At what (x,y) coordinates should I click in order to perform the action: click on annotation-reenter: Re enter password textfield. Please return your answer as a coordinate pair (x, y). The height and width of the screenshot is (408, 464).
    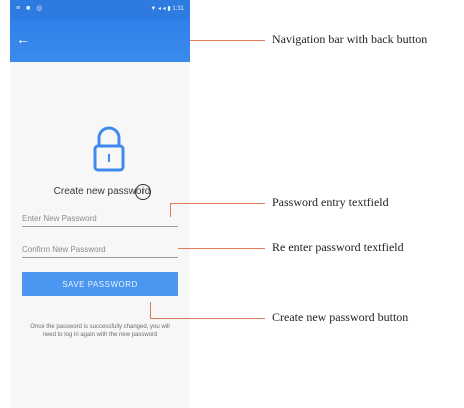
    Looking at the image, I should click on (338, 247).